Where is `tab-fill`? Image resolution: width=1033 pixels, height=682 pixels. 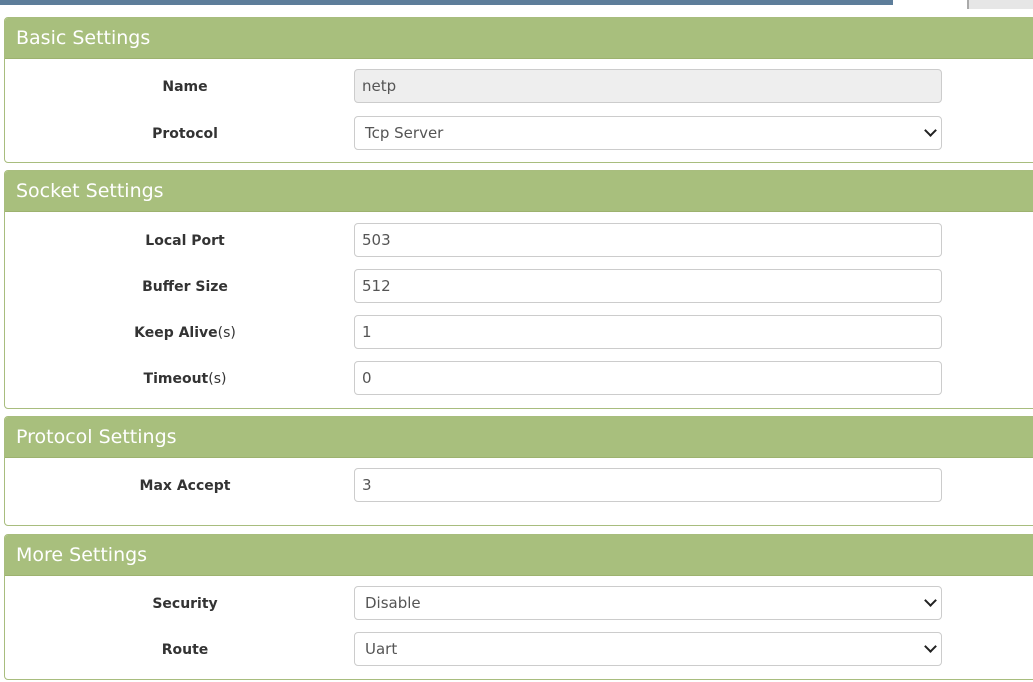
tab-fill is located at coordinates (1001, 4).